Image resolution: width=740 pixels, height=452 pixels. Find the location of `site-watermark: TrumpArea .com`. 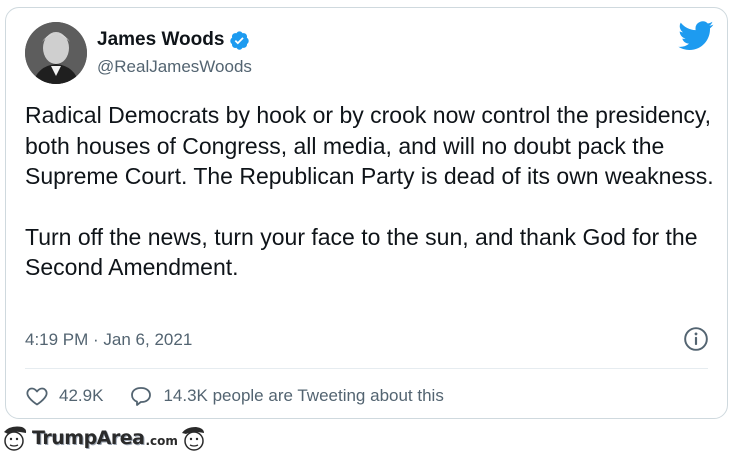

site-watermark: TrumpArea .com is located at coordinates (115, 438).